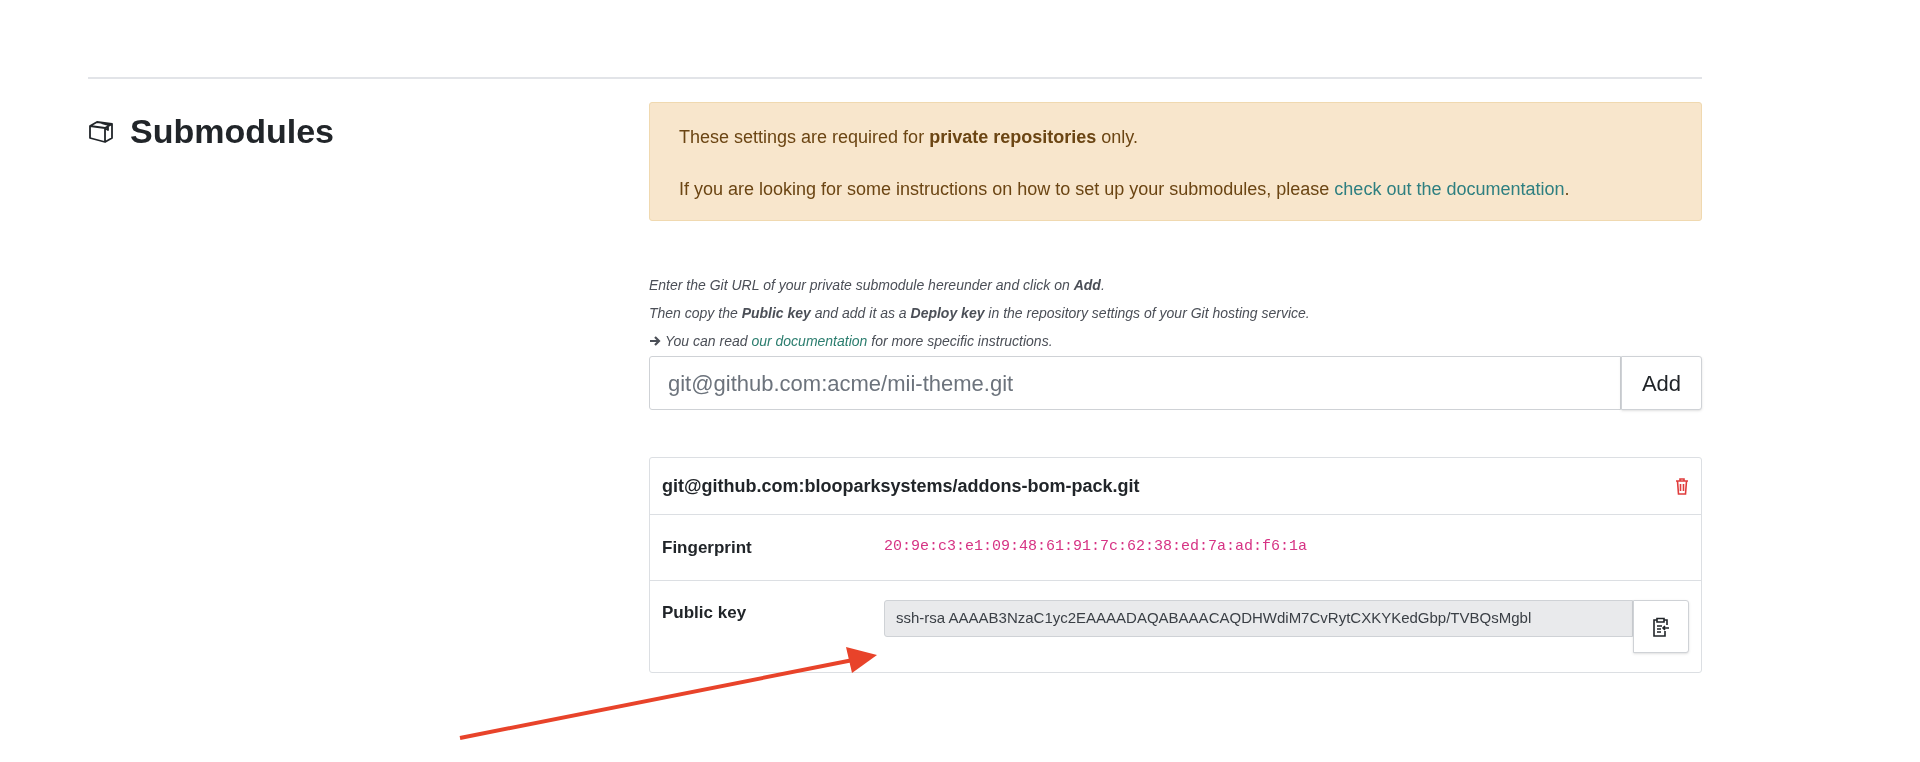 This screenshot has height=762, width=1920. What do you see at coordinates (1682, 486) in the screenshot?
I see `trash-icon` at bounding box center [1682, 486].